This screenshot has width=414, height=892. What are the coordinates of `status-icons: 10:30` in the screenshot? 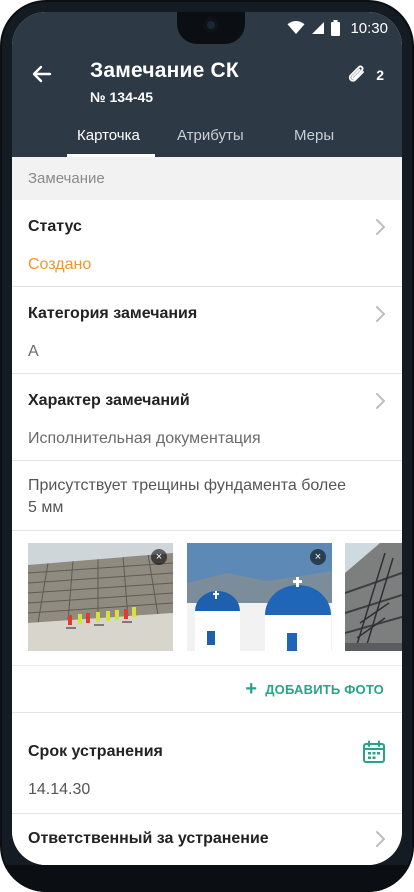 It's located at (337, 28).